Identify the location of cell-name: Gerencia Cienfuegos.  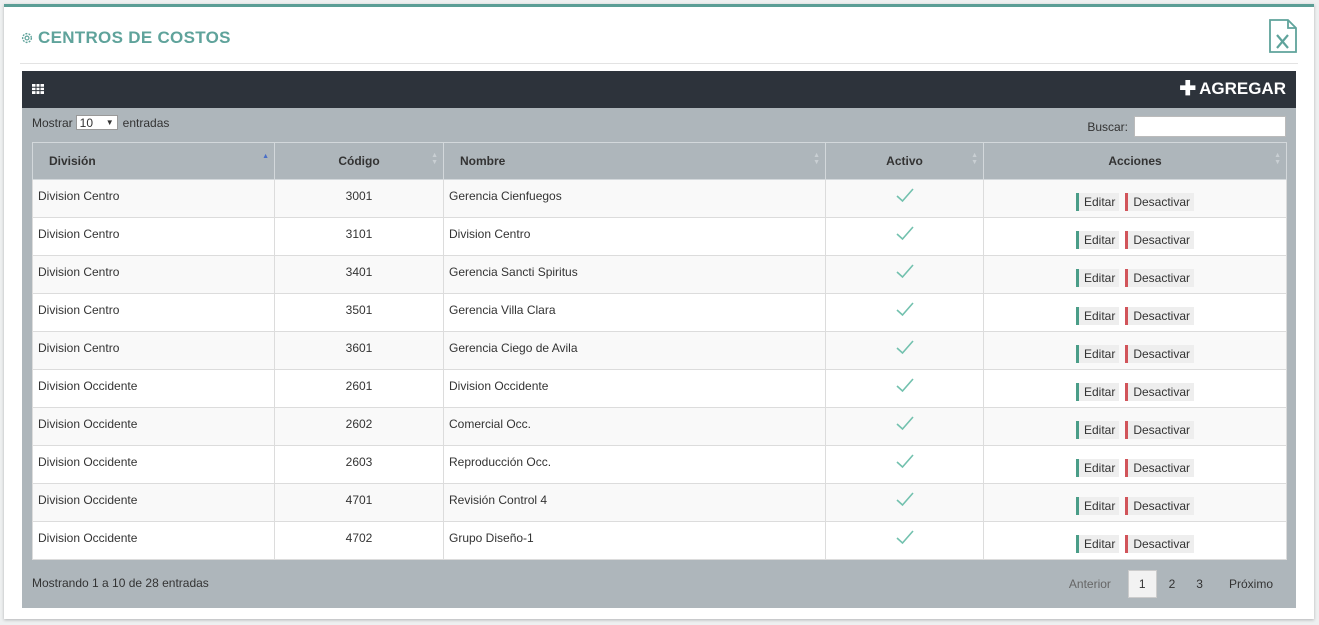
(634, 198).